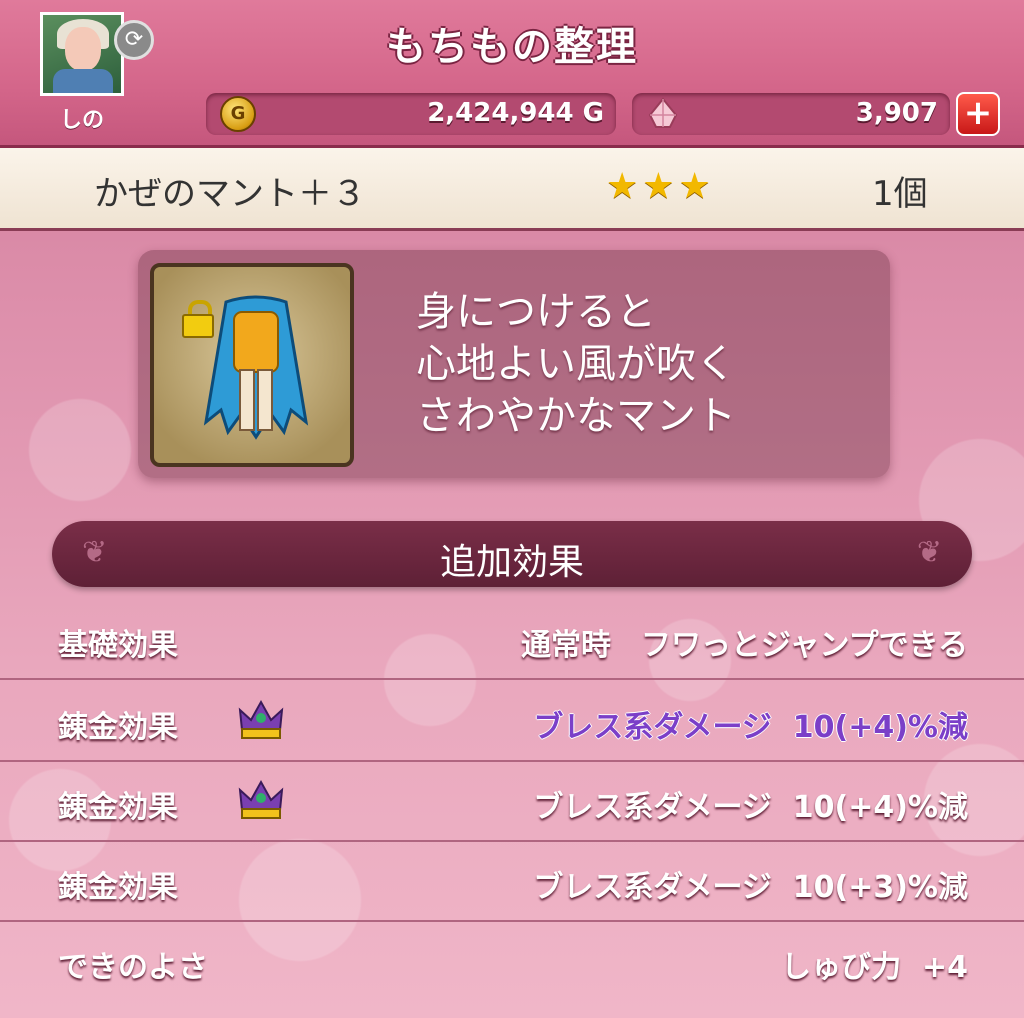 The width and height of the screenshot is (1024, 1018). I want to click on effect-label: 基礎効果, so click(118, 645).